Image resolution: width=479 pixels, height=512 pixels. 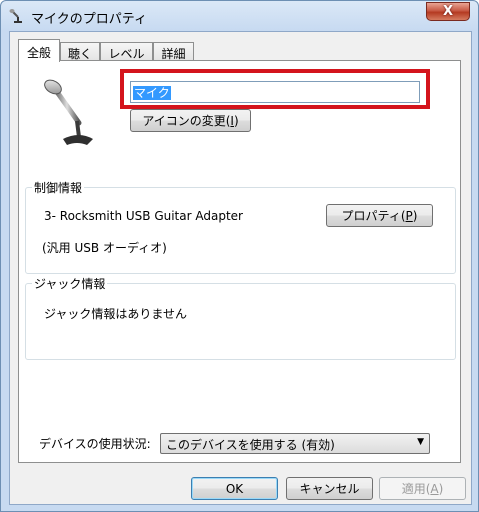 What do you see at coordinates (441, 488) in the screenshot?
I see `apply-label-end: )` at bounding box center [441, 488].